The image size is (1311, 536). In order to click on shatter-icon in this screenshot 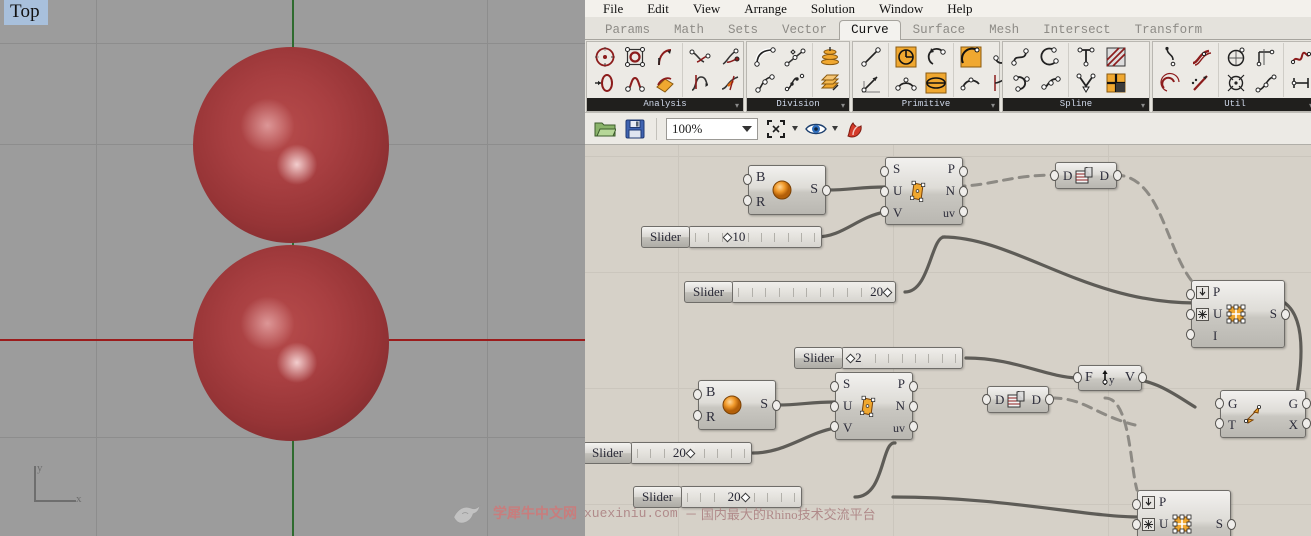, I will do `click(795, 83)`.